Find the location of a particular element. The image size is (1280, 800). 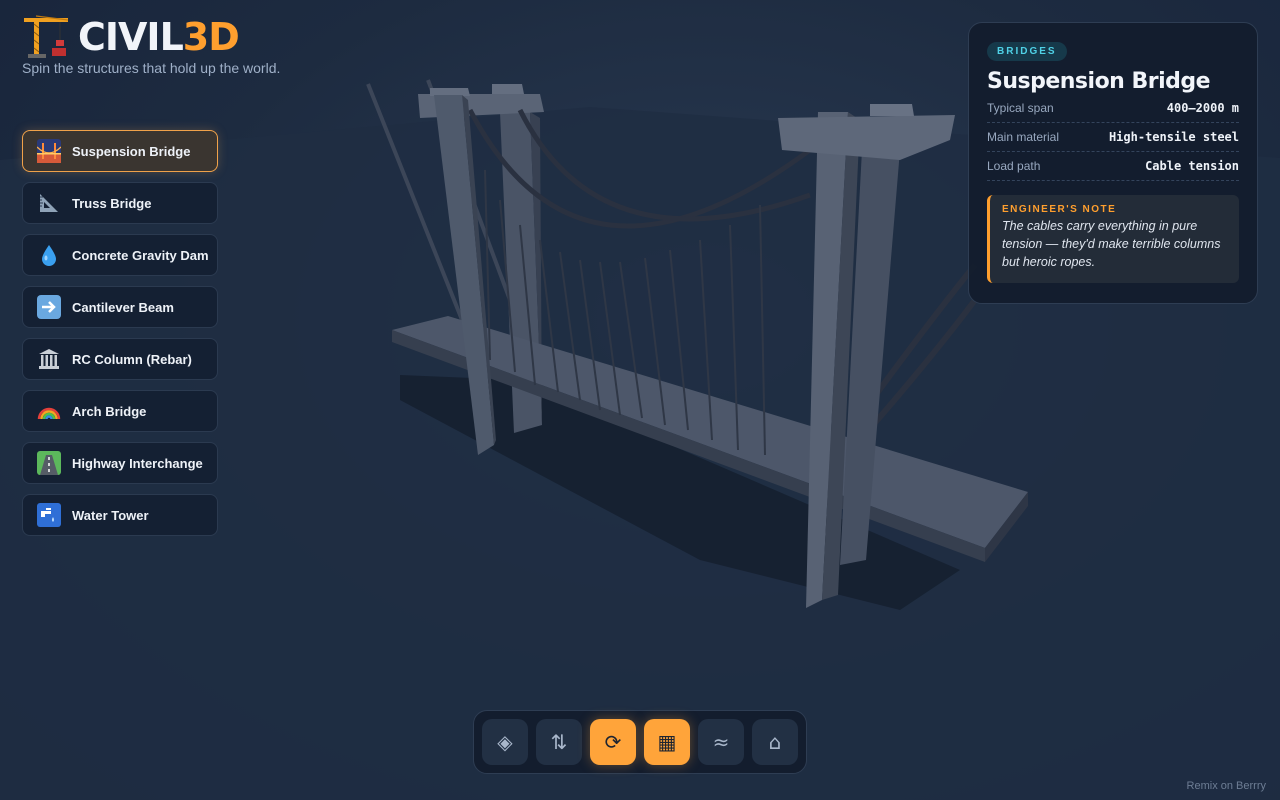

layers-button: ◈ is located at coordinates (505, 742).